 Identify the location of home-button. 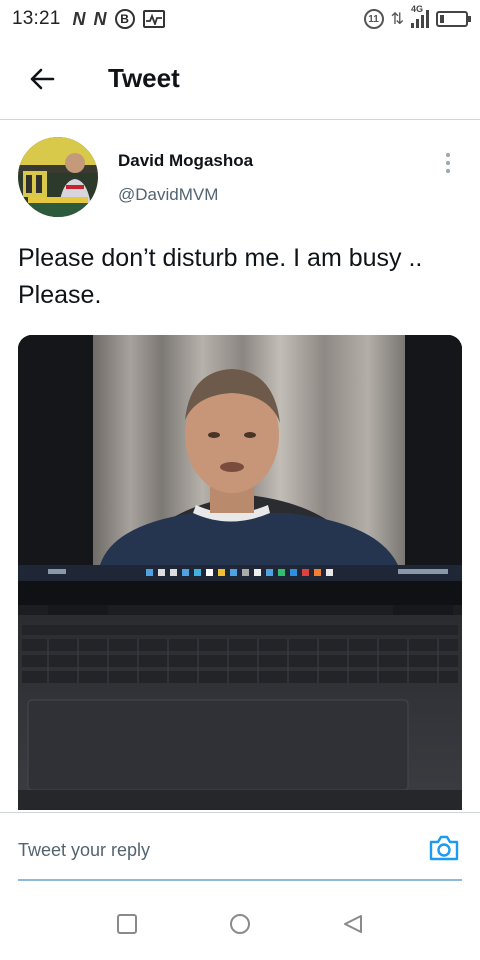
(240, 924).